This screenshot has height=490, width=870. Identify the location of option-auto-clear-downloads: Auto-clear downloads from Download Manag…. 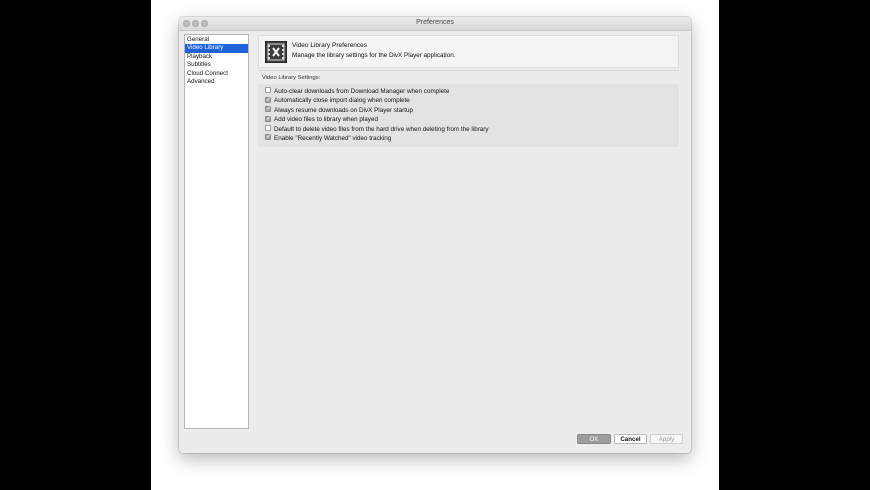
(357, 91).